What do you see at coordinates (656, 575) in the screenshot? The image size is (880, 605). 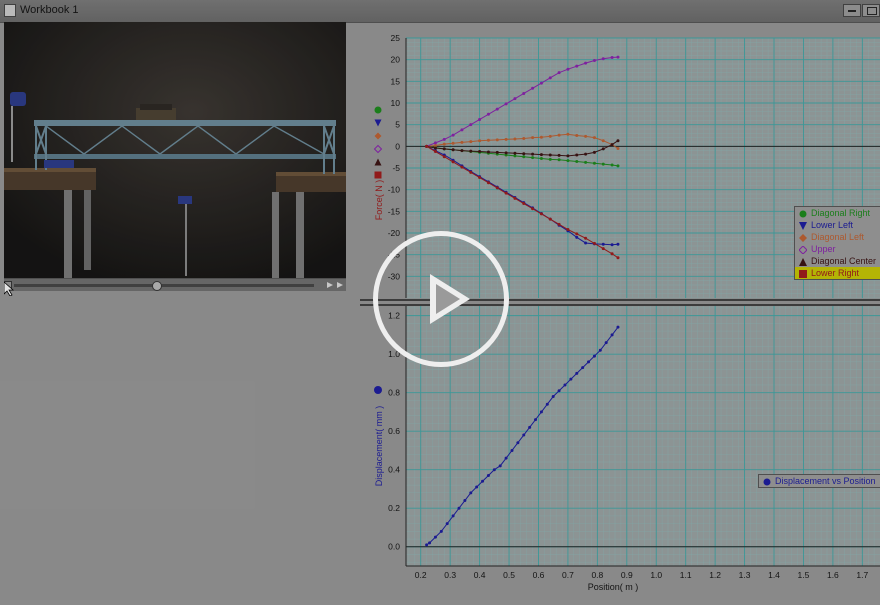 I see `x-tick-label: 1.0` at bounding box center [656, 575].